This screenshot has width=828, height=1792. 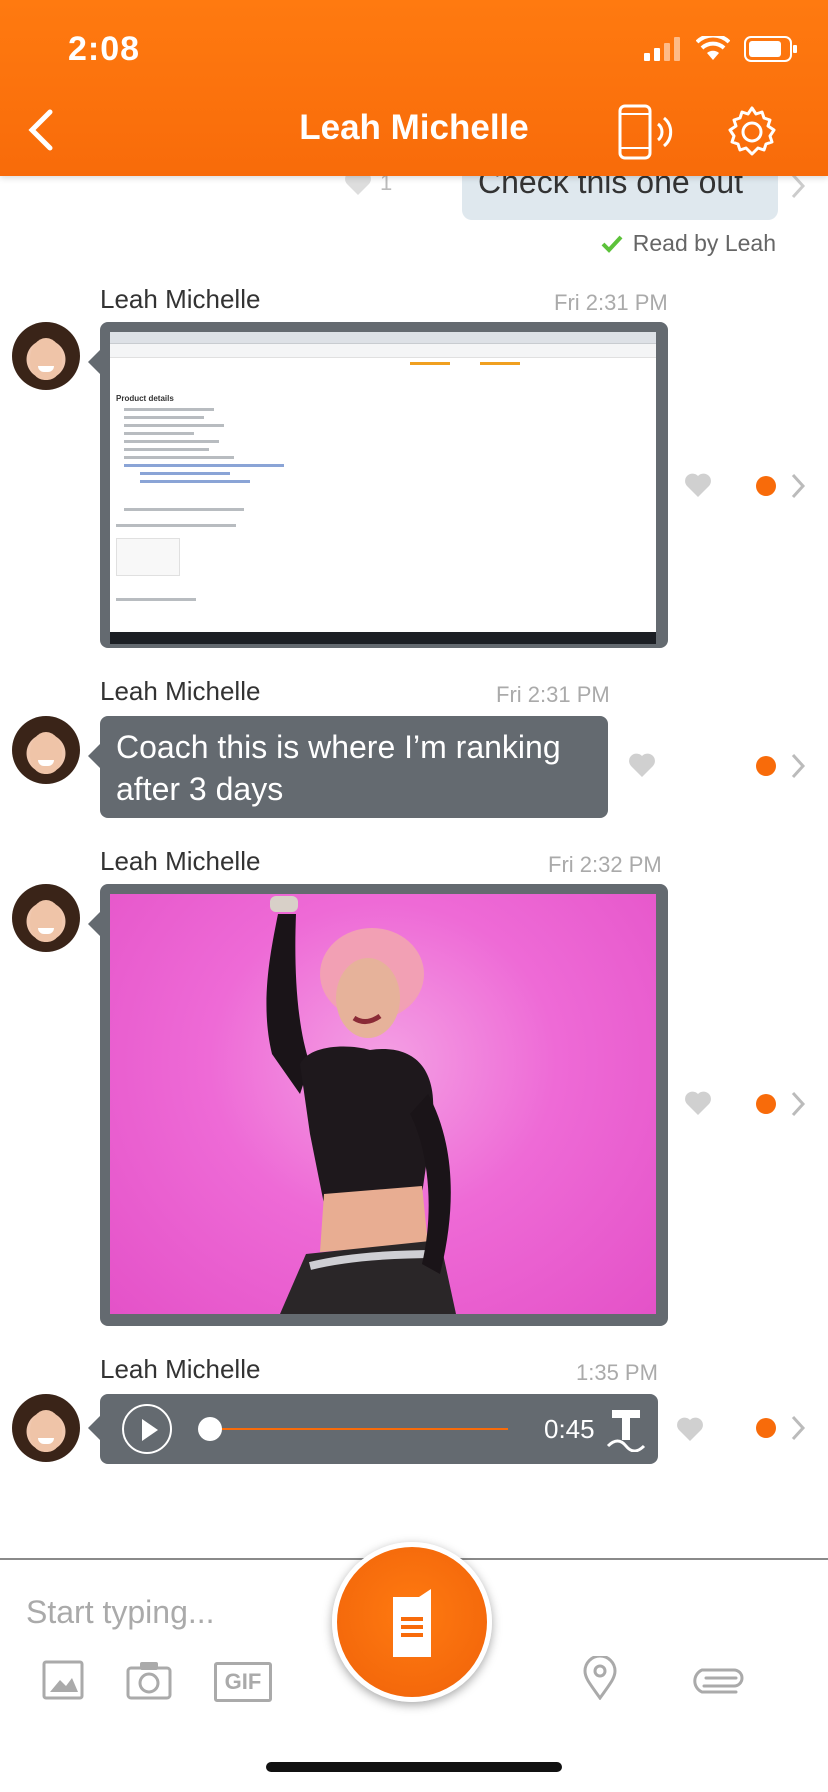 I want to click on message-input, so click(x=176, y=1612).